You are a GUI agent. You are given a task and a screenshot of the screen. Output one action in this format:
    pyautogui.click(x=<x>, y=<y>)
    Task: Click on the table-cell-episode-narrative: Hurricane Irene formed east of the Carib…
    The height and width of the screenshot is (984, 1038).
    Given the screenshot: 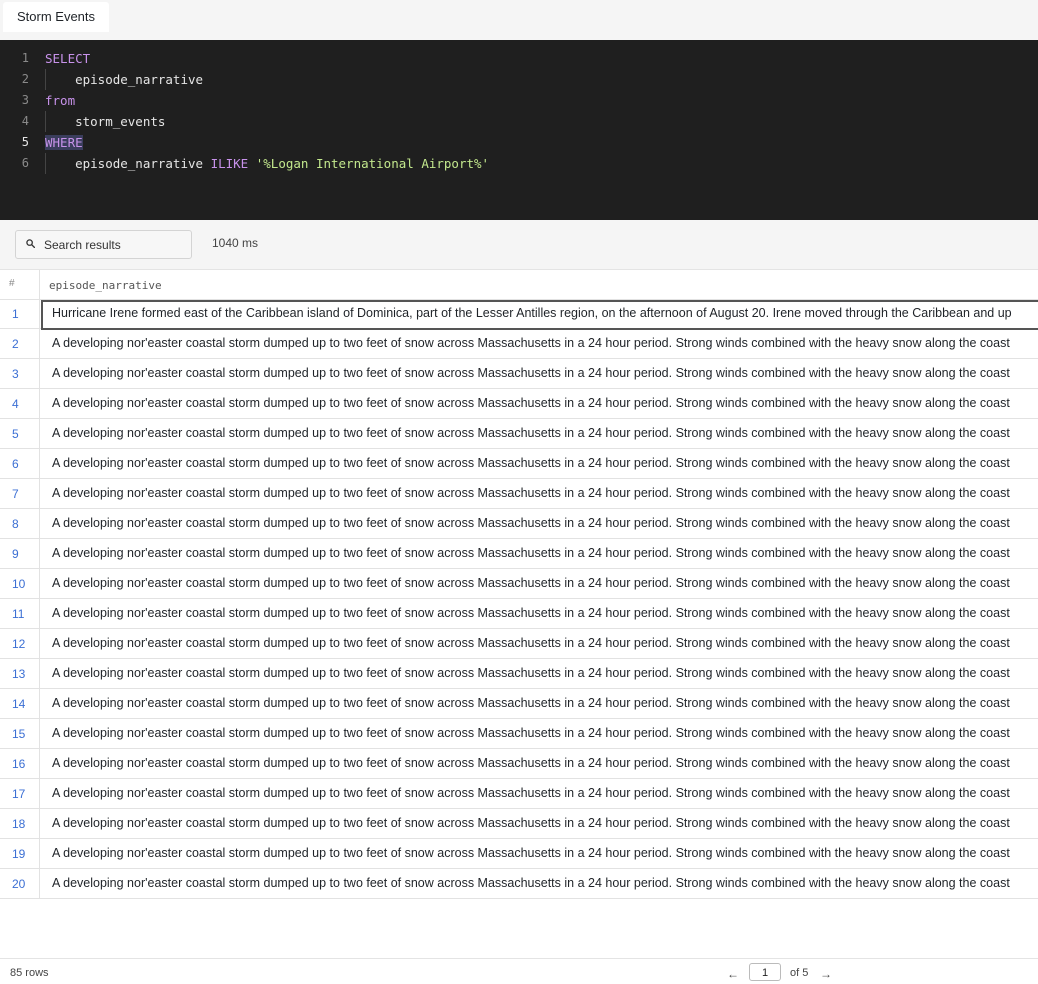 What is the action you would take?
    pyautogui.click(x=545, y=313)
    